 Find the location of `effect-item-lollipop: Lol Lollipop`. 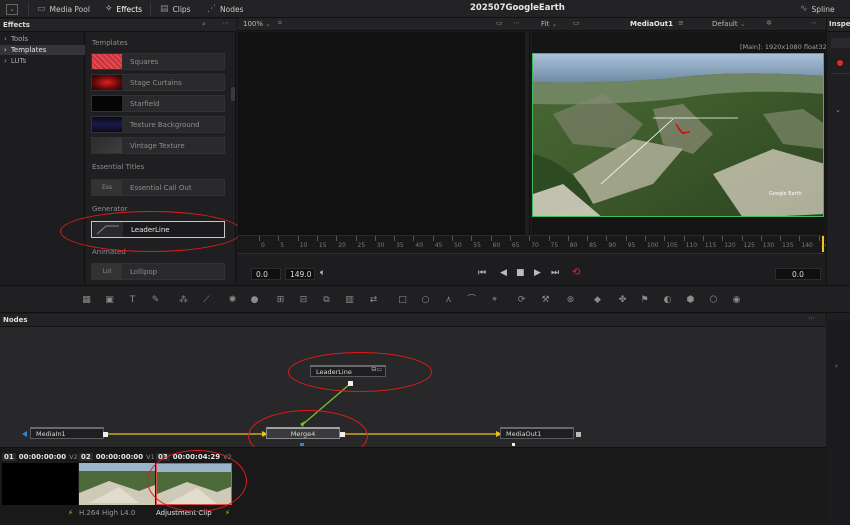

effect-item-lollipop: Lol Lollipop is located at coordinates (158, 271).